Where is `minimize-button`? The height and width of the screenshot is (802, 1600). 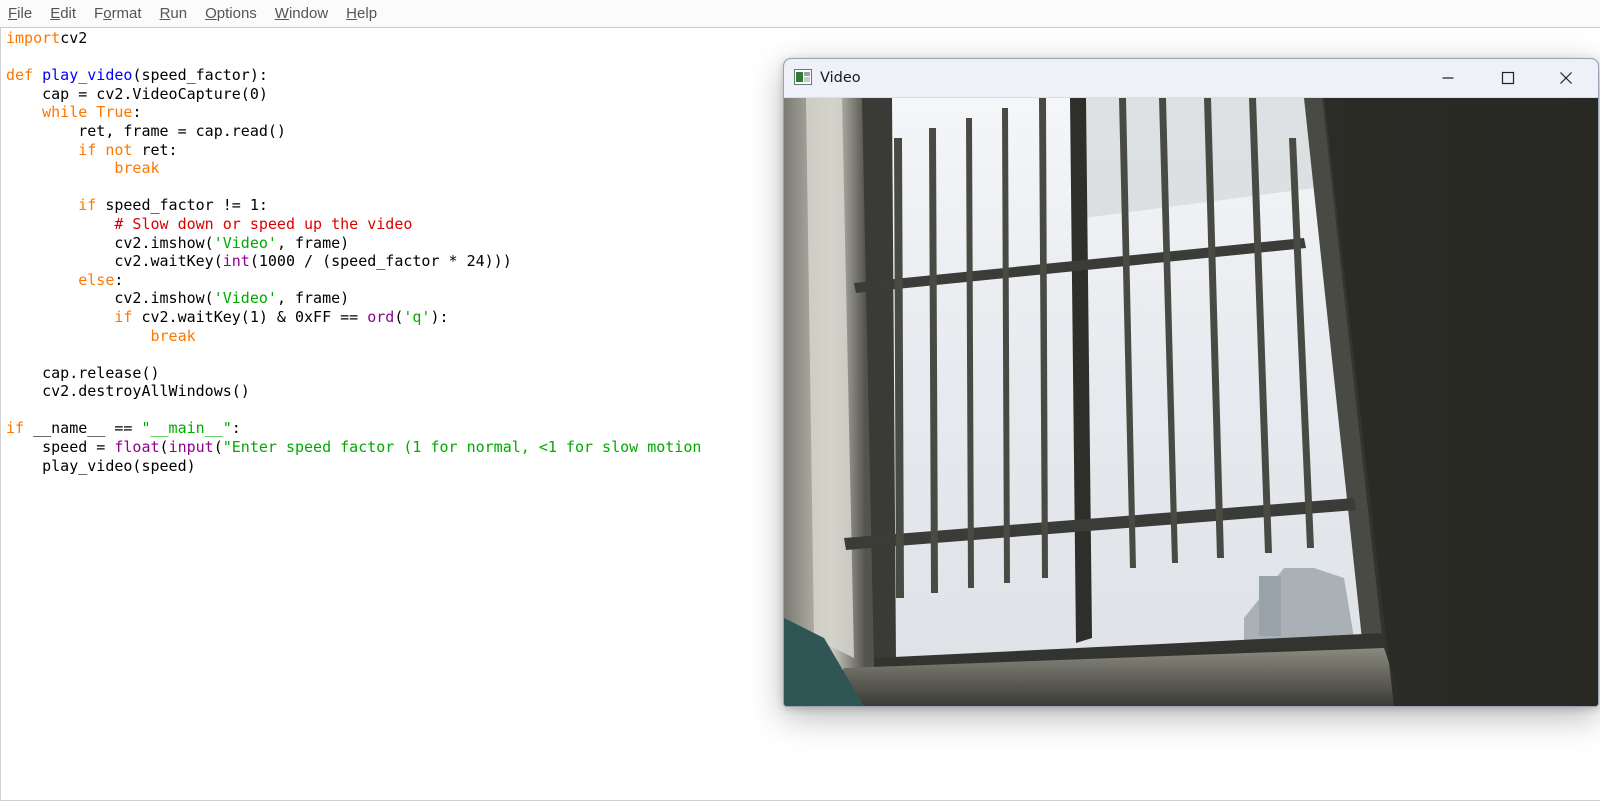 minimize-button is located at coordinates (1448, 78).